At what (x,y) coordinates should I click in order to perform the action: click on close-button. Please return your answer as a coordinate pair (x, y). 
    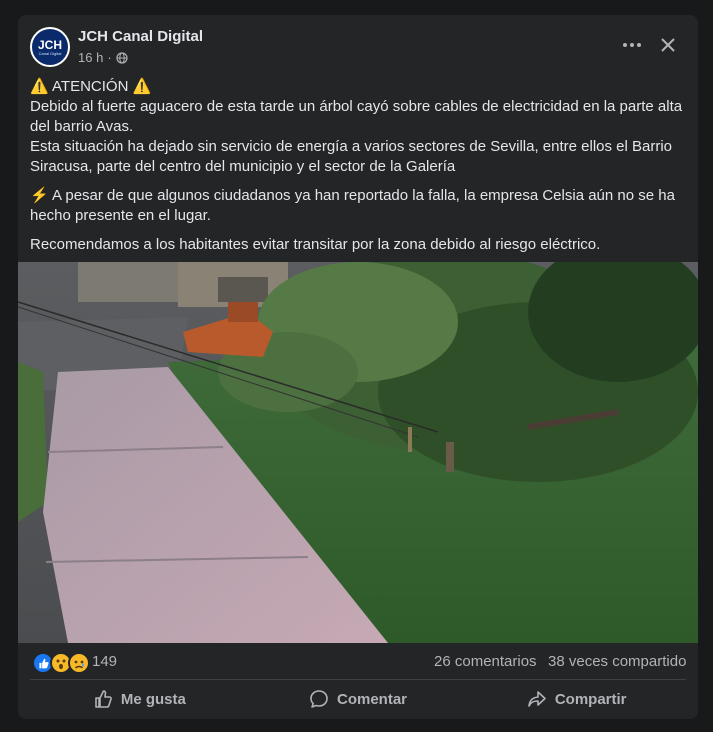
    Looking at the image, I should click on (668, 45).